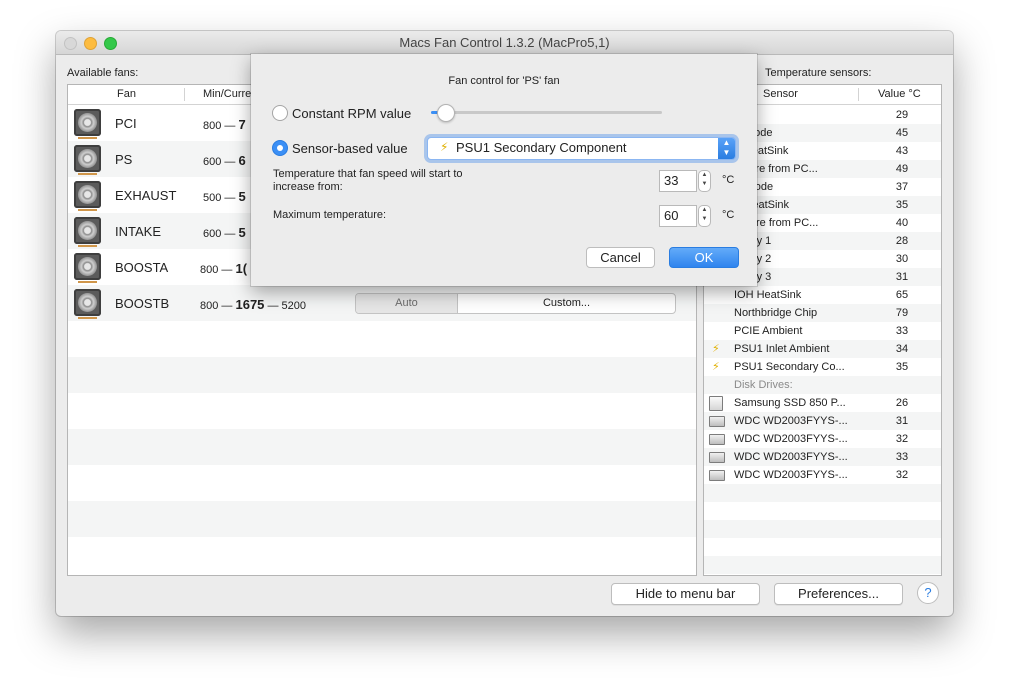 The image size is (1009, 697). I want to click on sensor-value: 43, so click(902, 151).